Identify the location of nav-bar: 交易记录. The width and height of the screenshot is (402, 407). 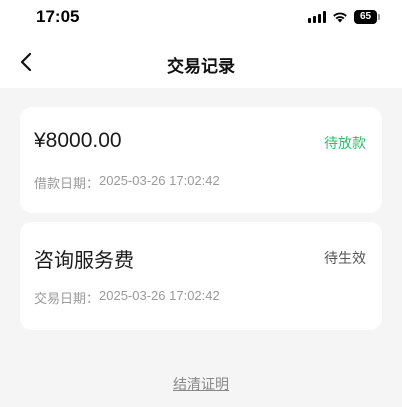
(201, 64).